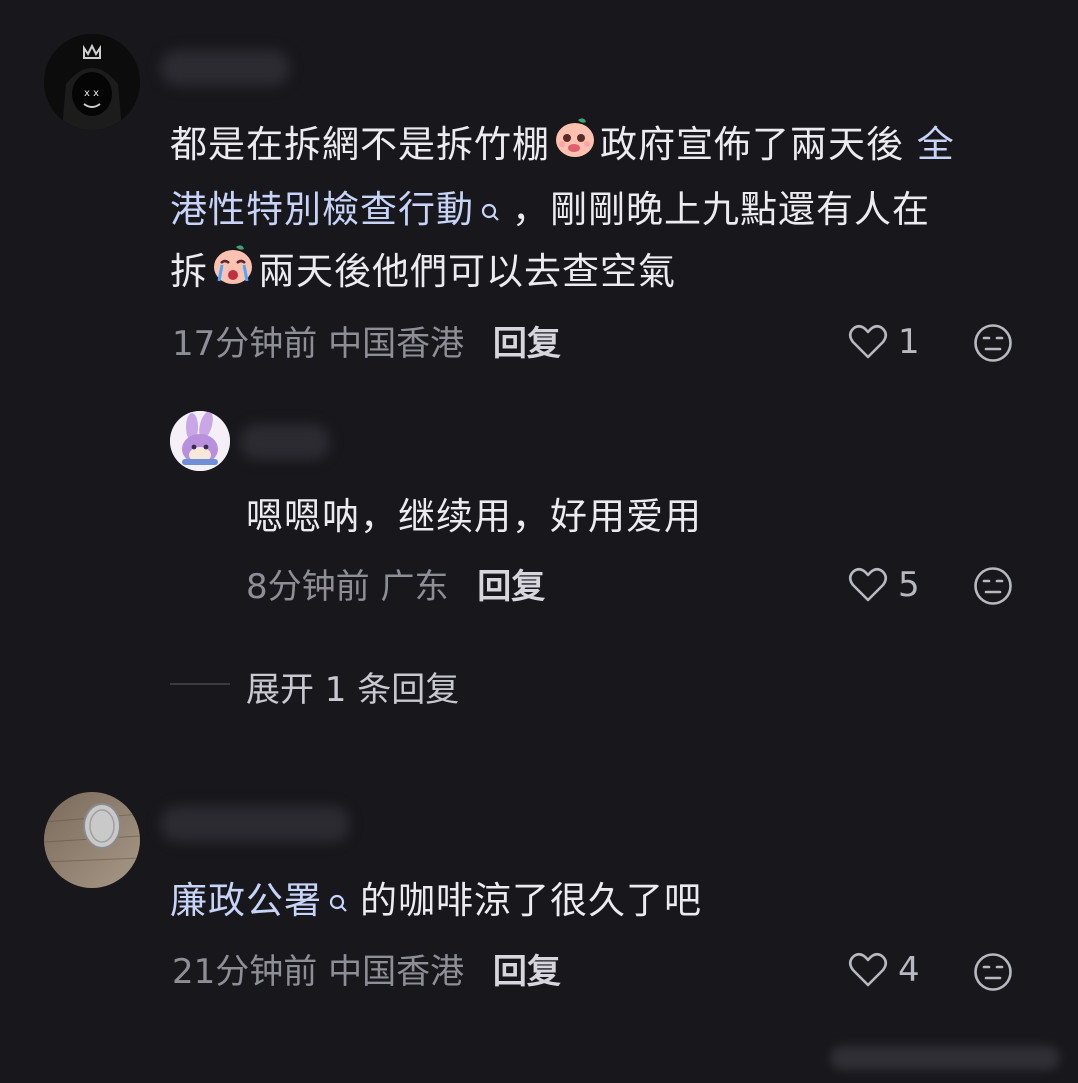 This screenshot has height=1083, width=1078. I want to click on blushing-peach-emoji-icon, so click(575, 146).